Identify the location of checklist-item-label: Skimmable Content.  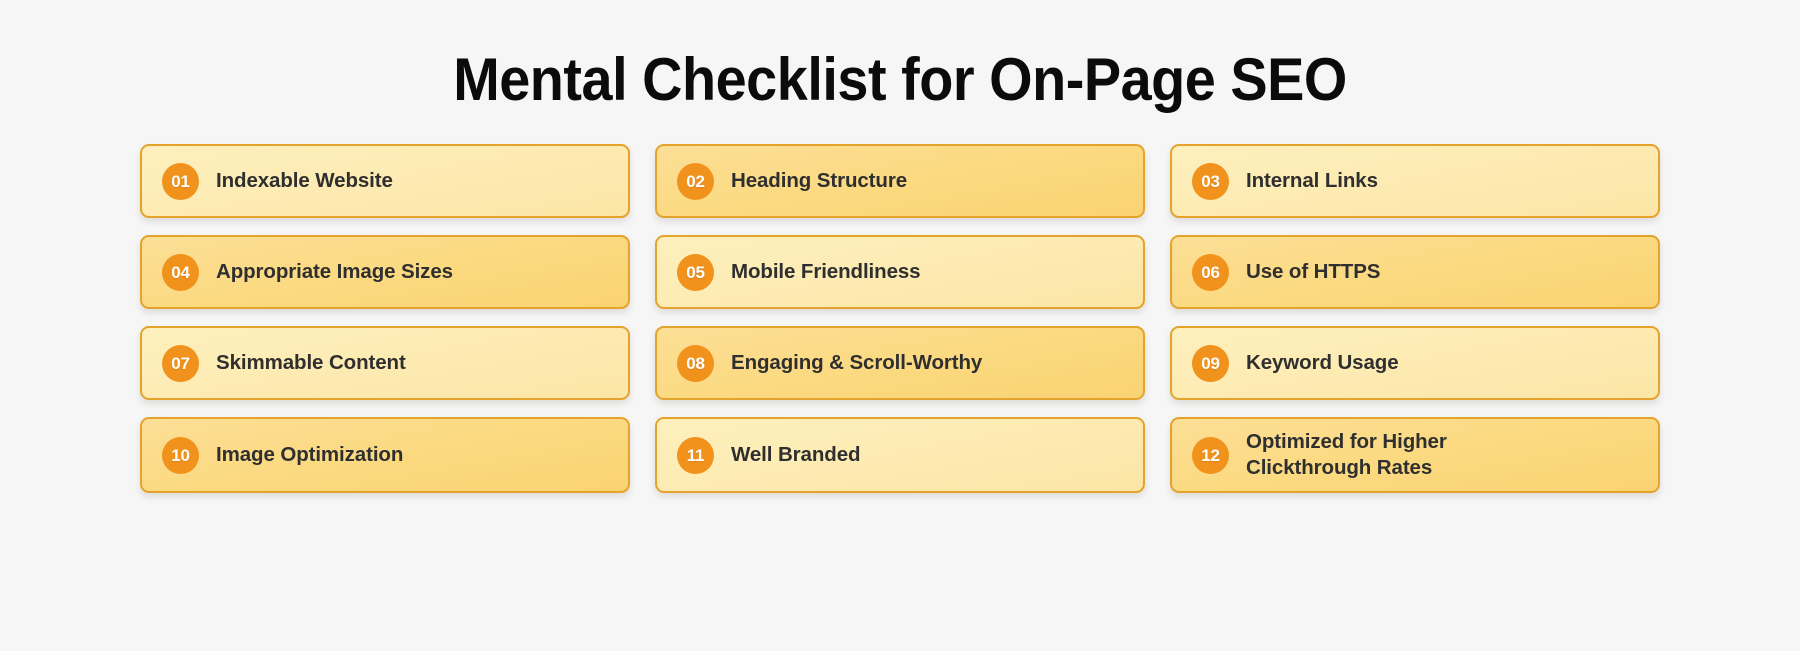
(311, 362).